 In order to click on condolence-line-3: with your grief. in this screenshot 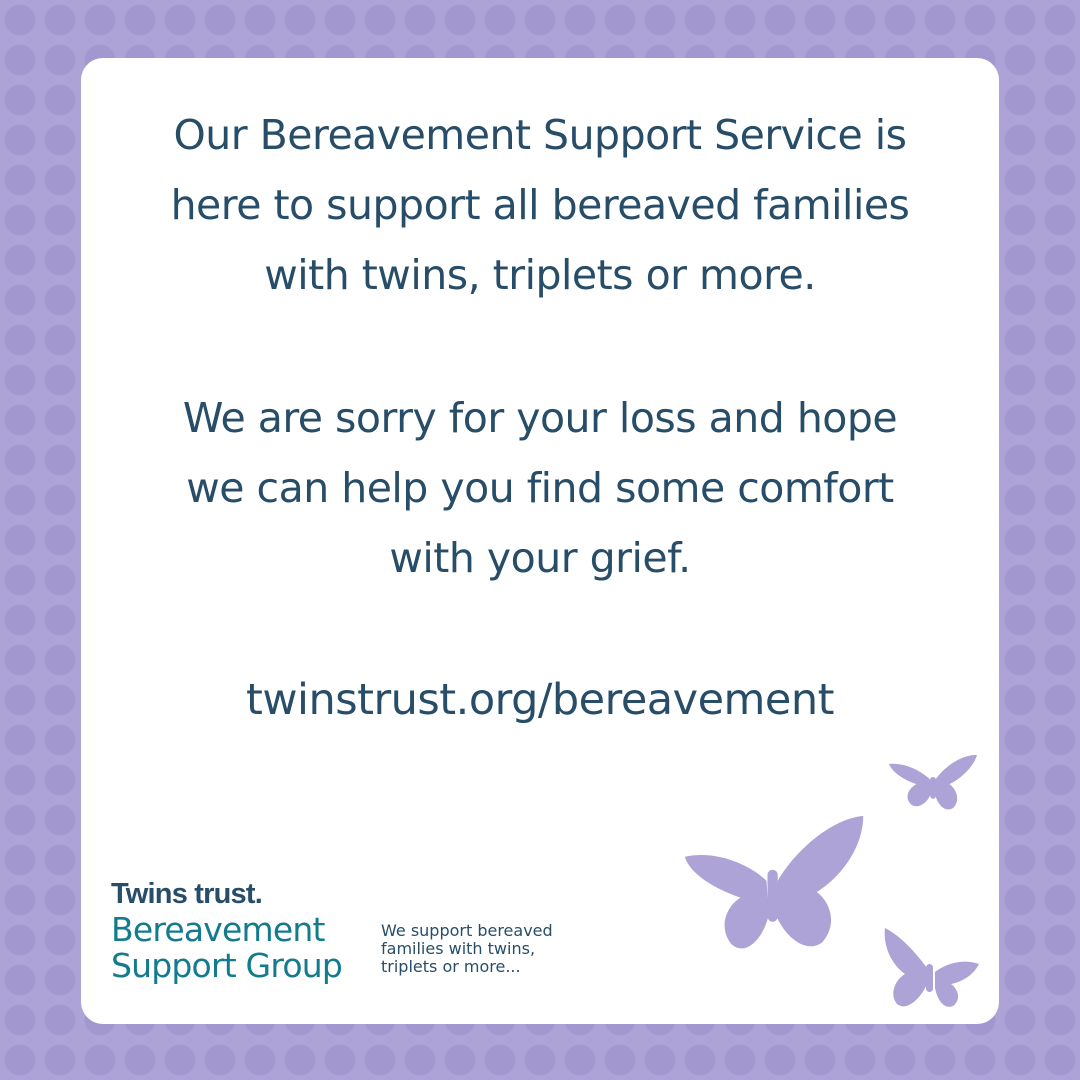, I will do `click(540, 558)`.